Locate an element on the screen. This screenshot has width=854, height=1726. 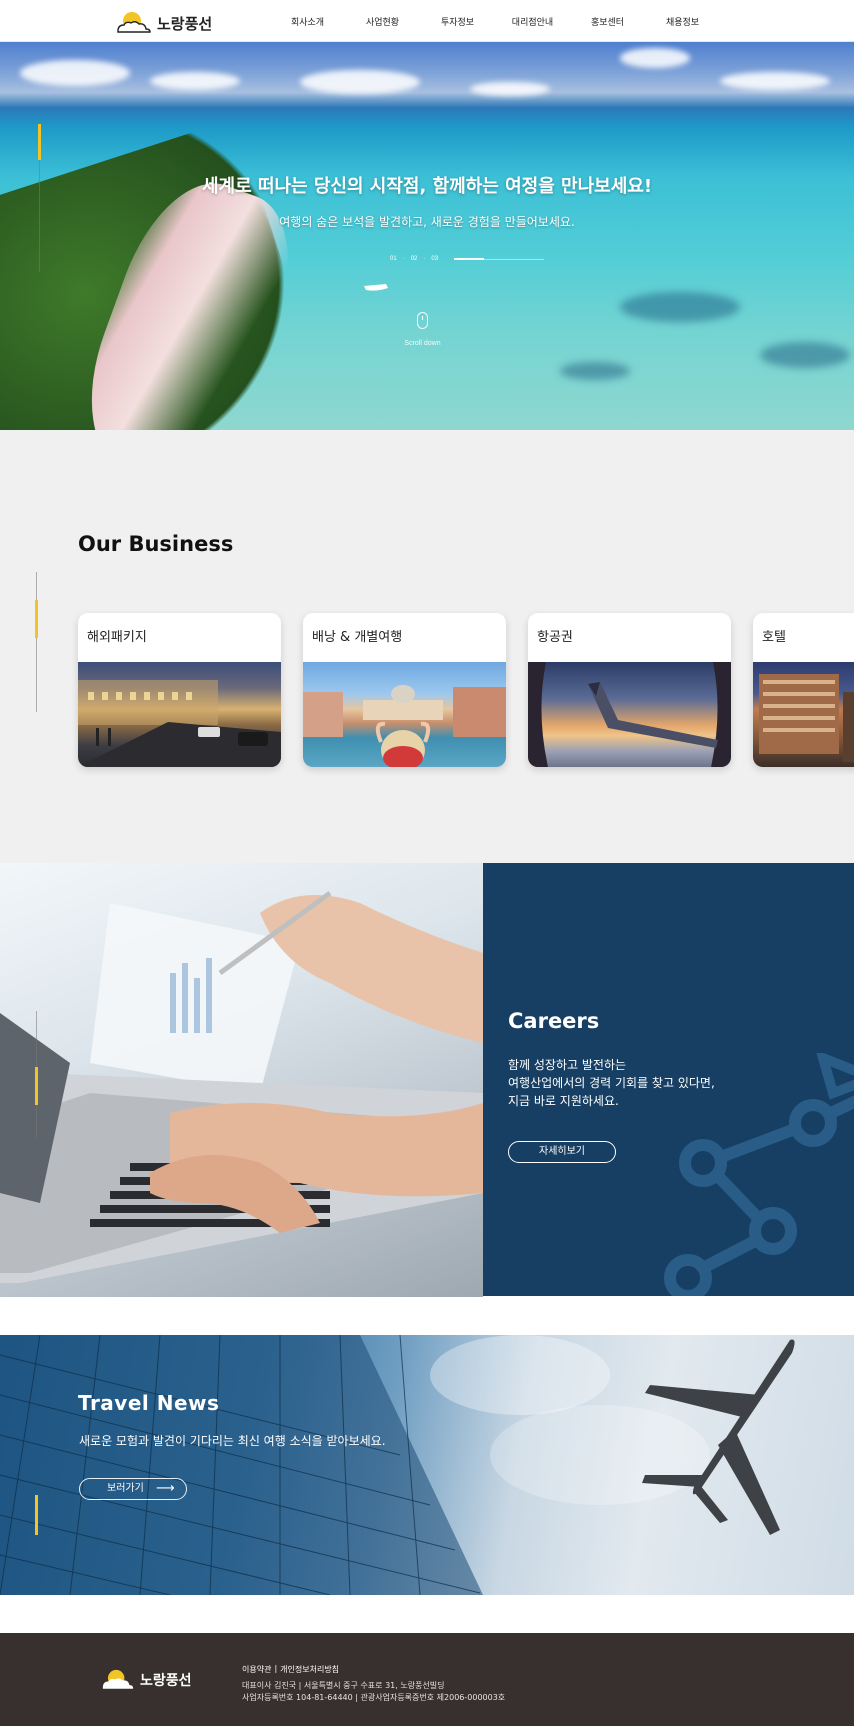
hotel-building-image is located at coordinates (803, 714).